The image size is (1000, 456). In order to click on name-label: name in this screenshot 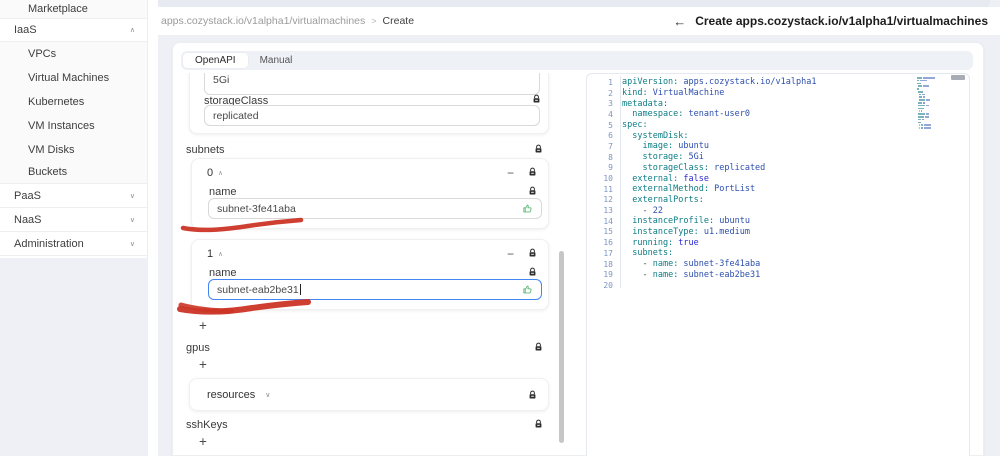, I will do `click(223, 192)`.